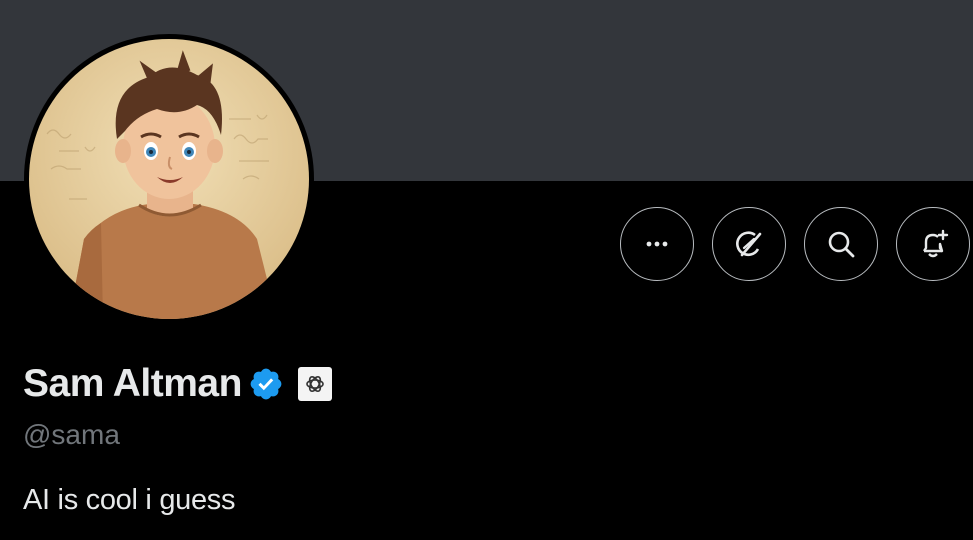 This screenshot has width=973, height=540. What do you see at coordinates (266, 384) in the screenshot?
I see `verified-checkmark-icon` at bounding box center [266, 384].